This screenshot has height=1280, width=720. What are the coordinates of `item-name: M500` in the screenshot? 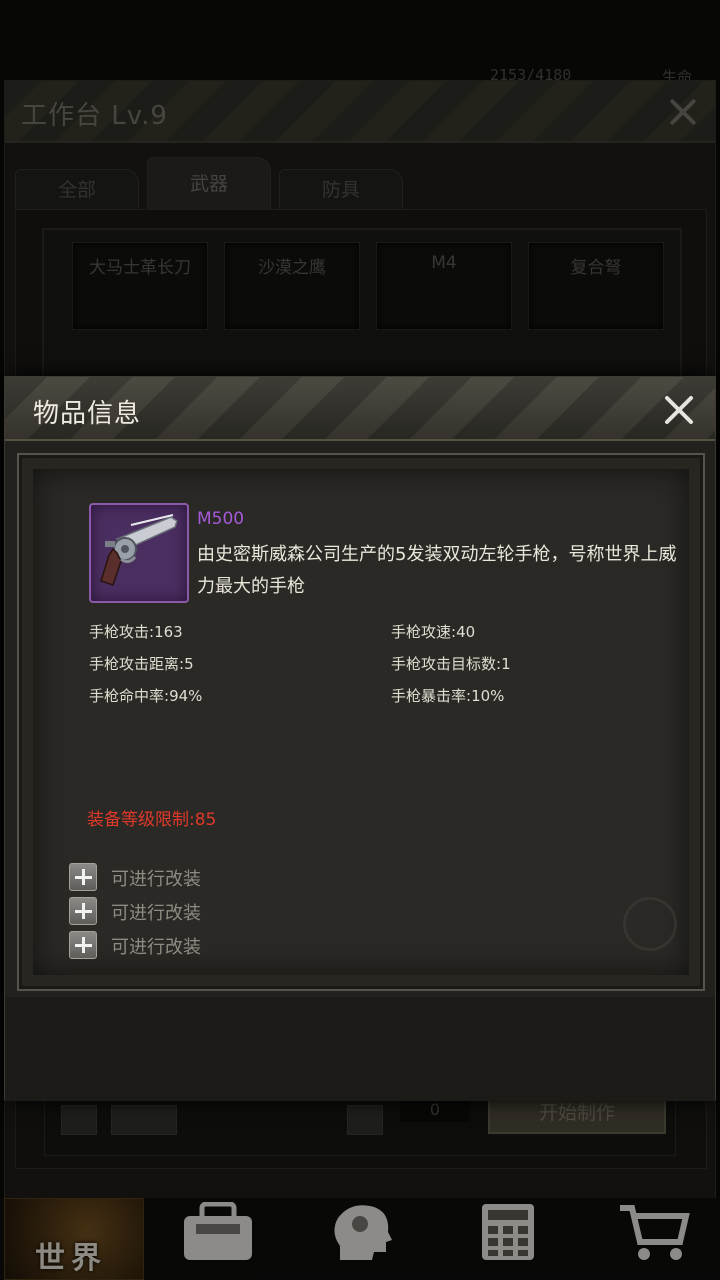 It's located at (221, 519).